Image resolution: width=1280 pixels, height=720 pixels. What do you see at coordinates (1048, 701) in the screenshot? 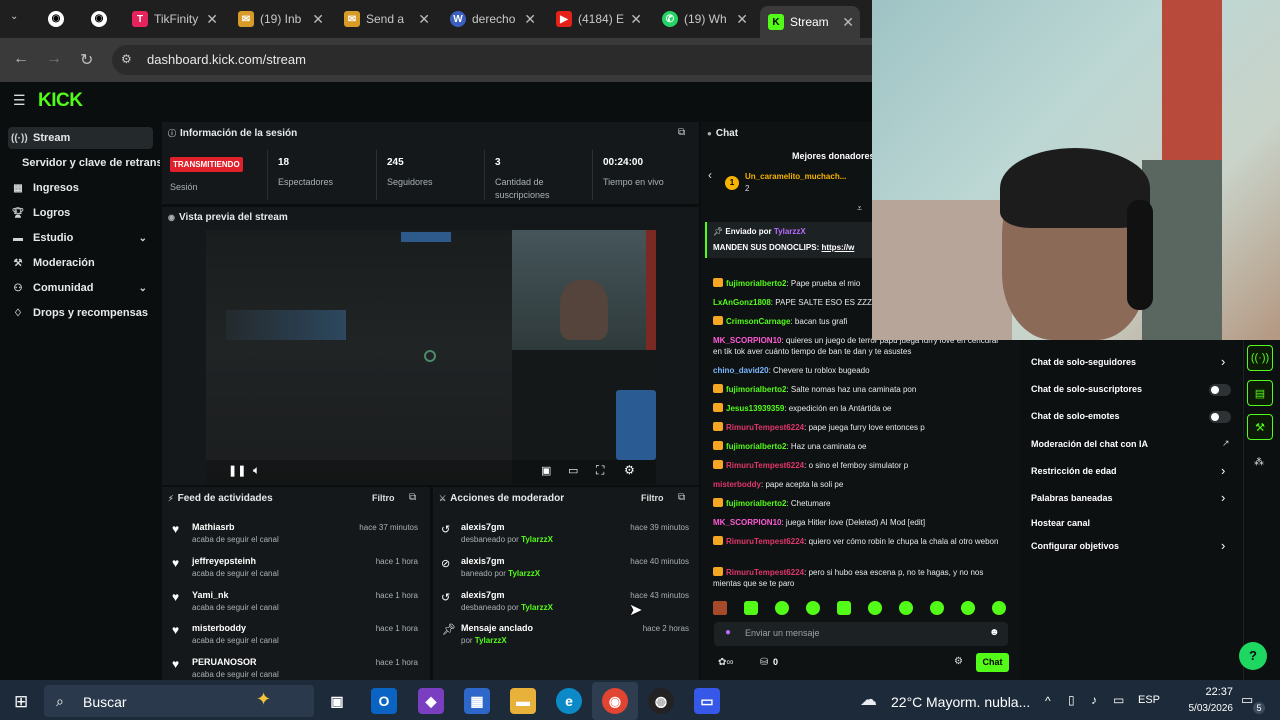
I see `chevron-up-icon: ^` at bounding box center [1048, 701].